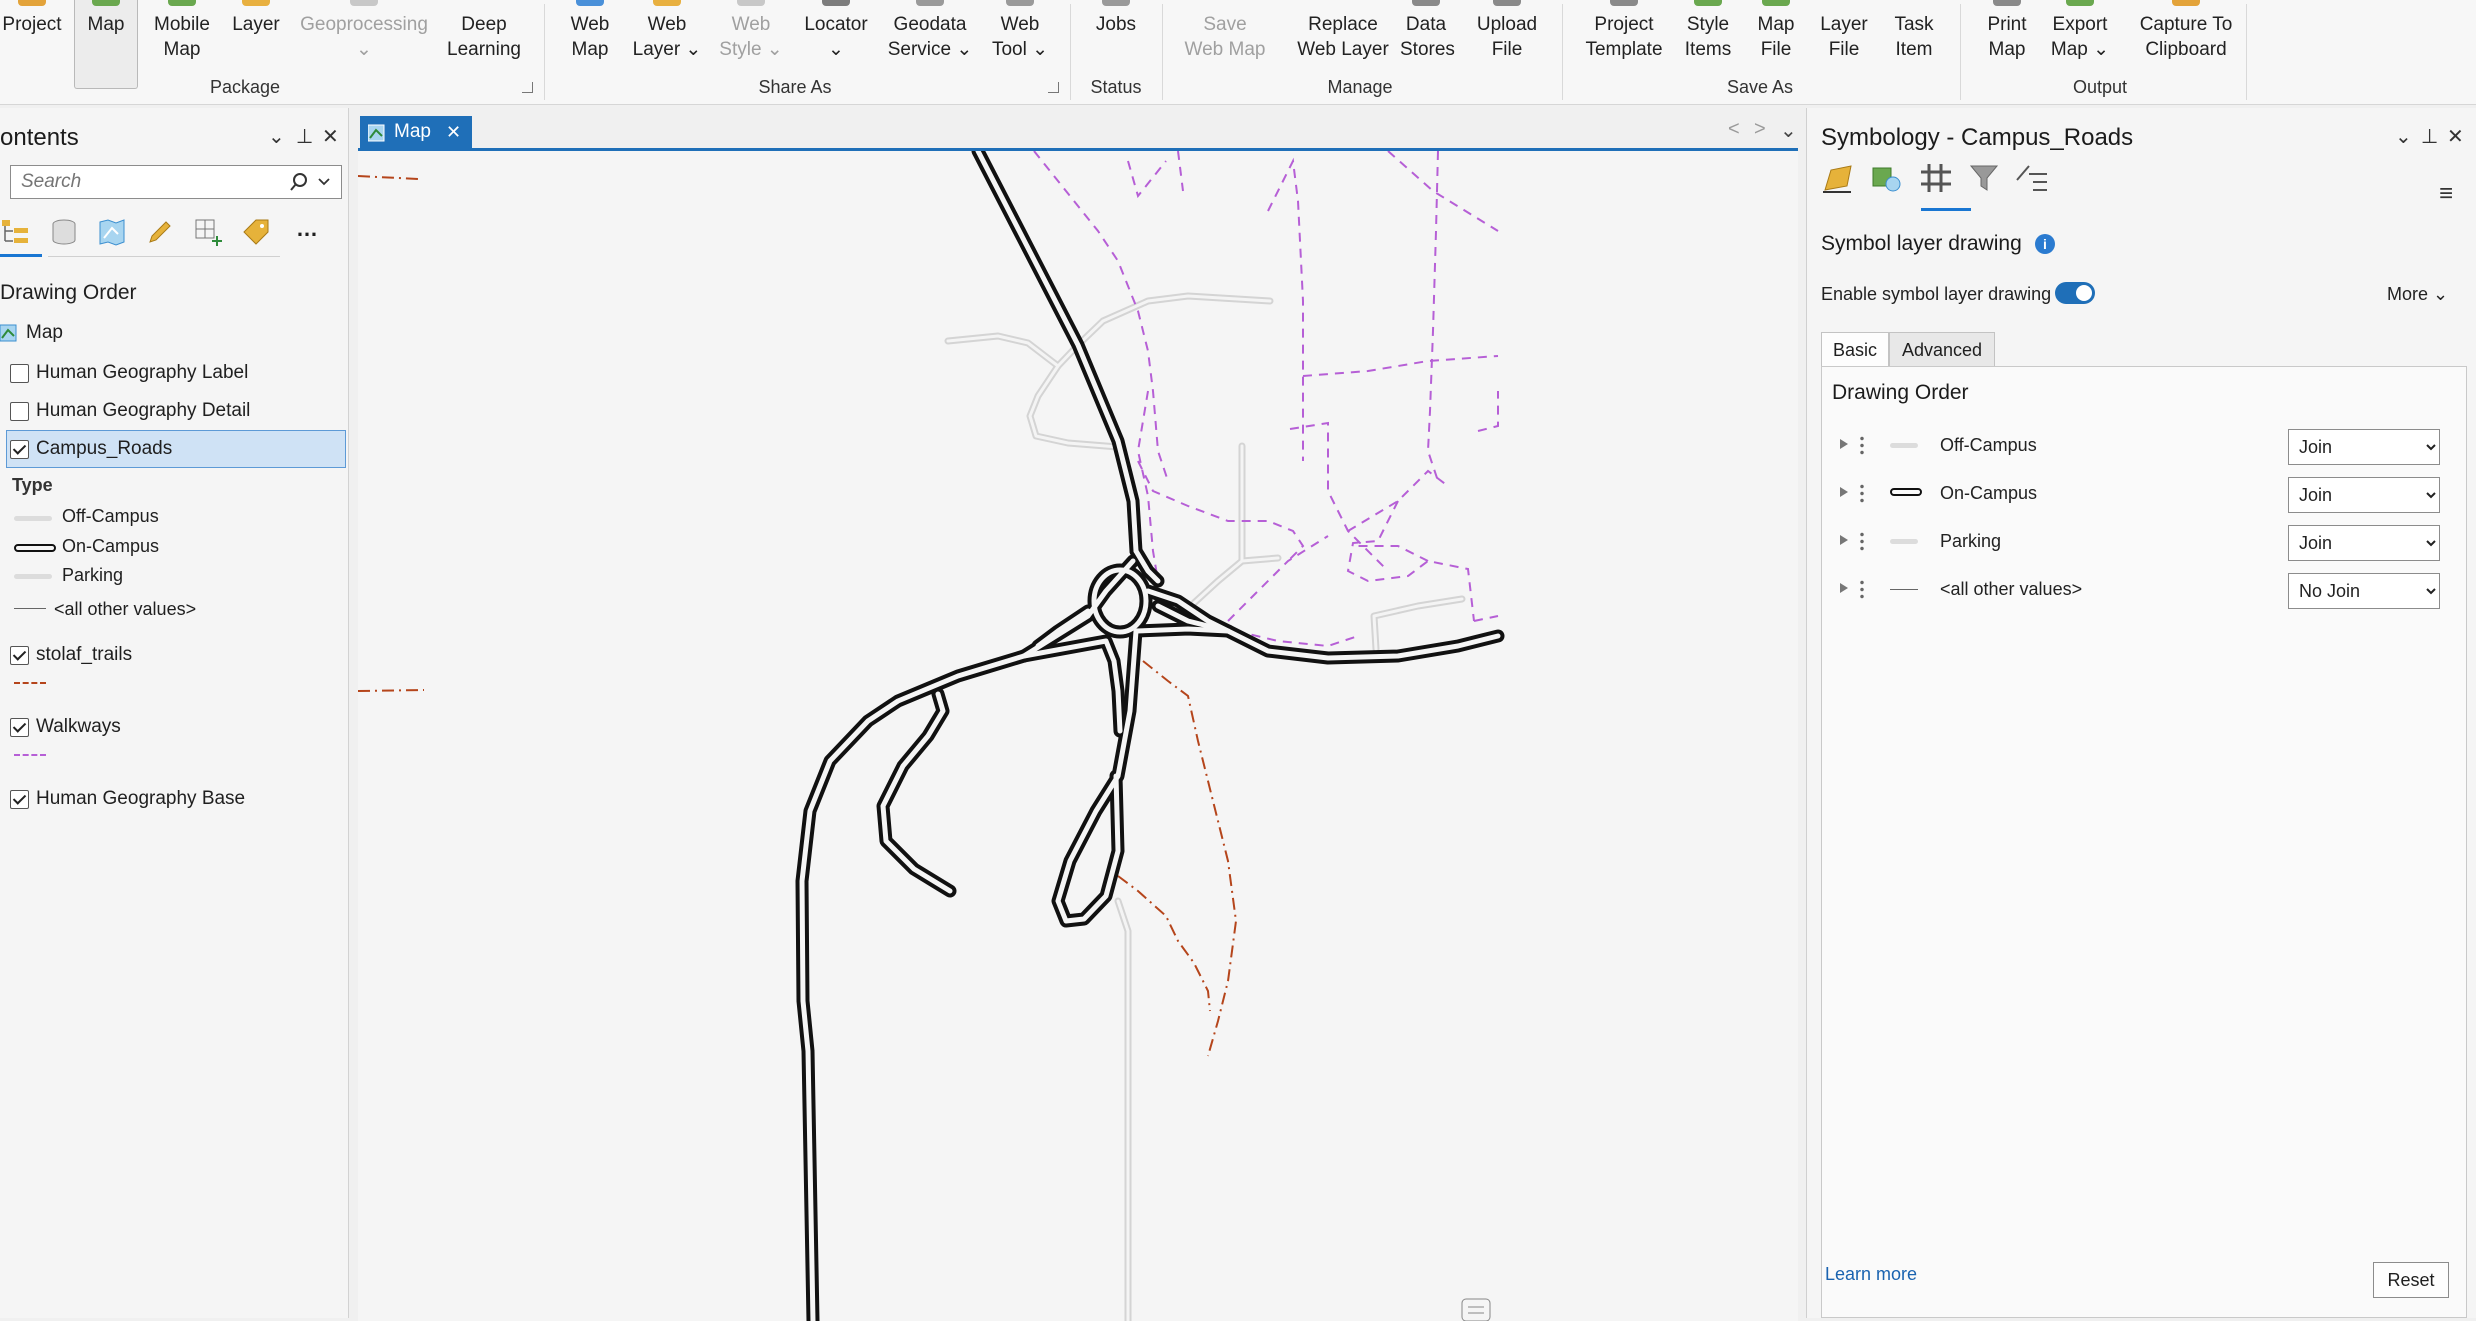 The width and height of the screenshot is (2476, 1321). What do you see at coordinates (256, 44) in the screenshot?
I see `layer-button: Layer` at bounding box center [256, 44].